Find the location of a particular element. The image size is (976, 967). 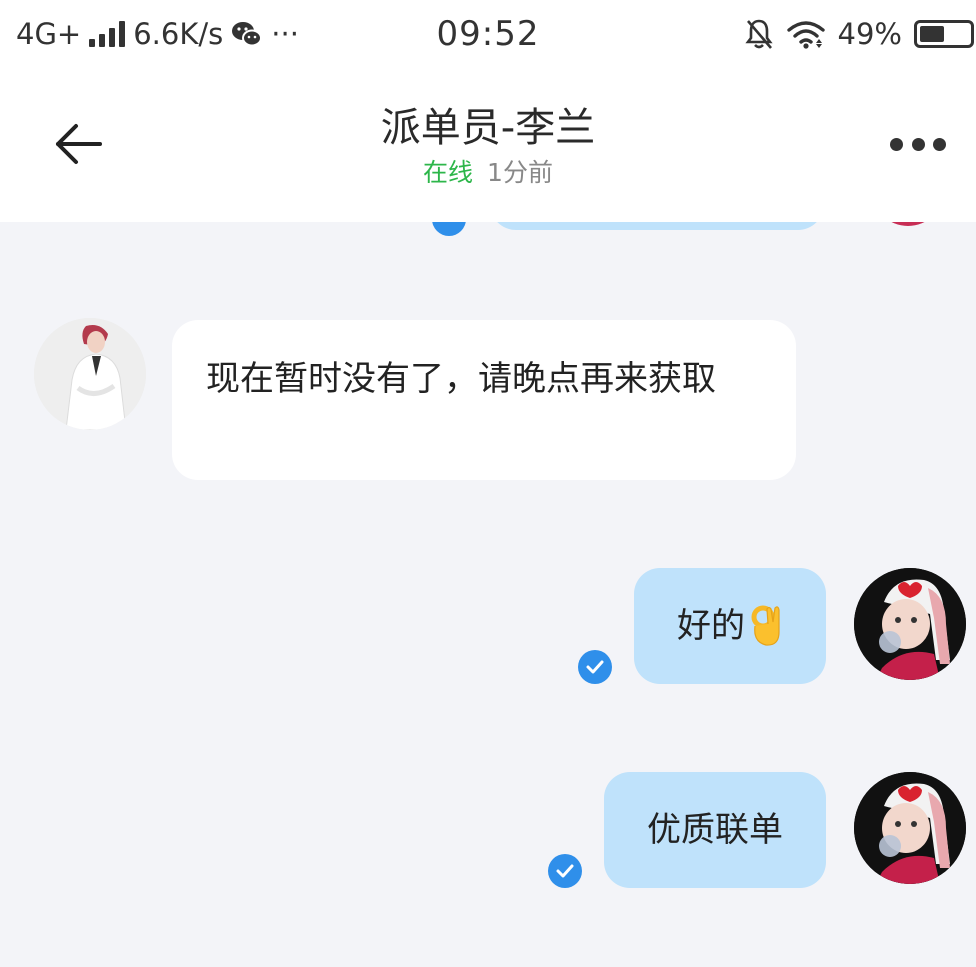

status-bar: 4G+ 6.6K/s ··· 09:52 49% is located at coordinates (488, 35).